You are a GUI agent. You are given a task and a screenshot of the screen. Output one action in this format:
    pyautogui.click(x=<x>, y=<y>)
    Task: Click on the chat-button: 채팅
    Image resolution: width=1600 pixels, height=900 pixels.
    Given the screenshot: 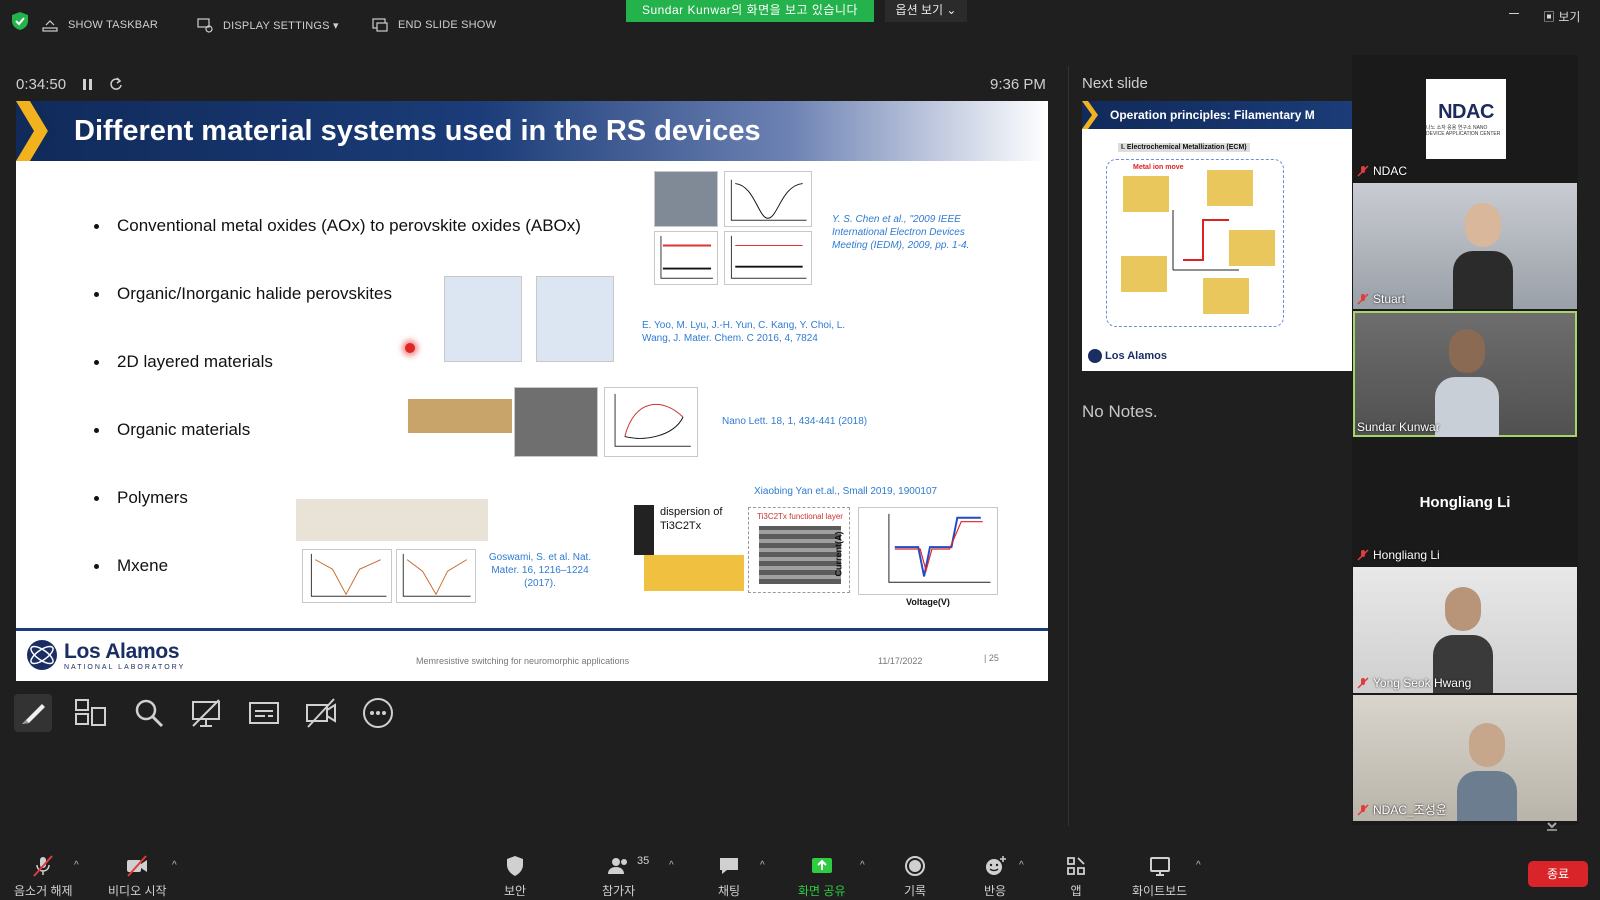 What is the action you would take?
    pyautogui.click(x=729, y=876)
    